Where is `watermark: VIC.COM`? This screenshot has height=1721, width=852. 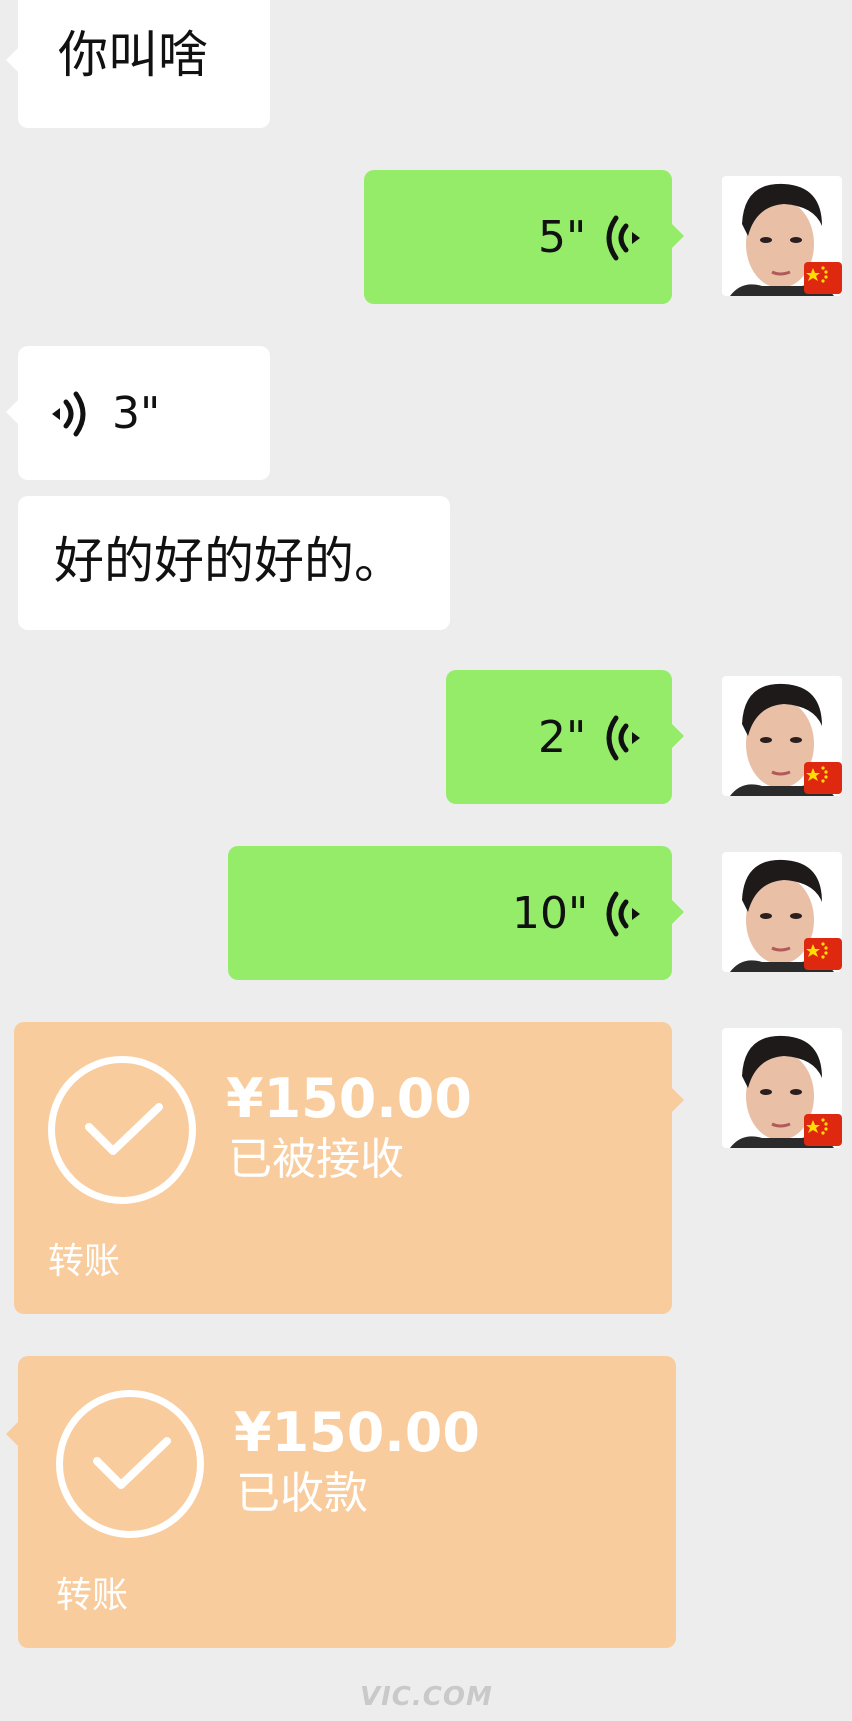
watermark: VIC.COM is located at coordinates (426, 1697).